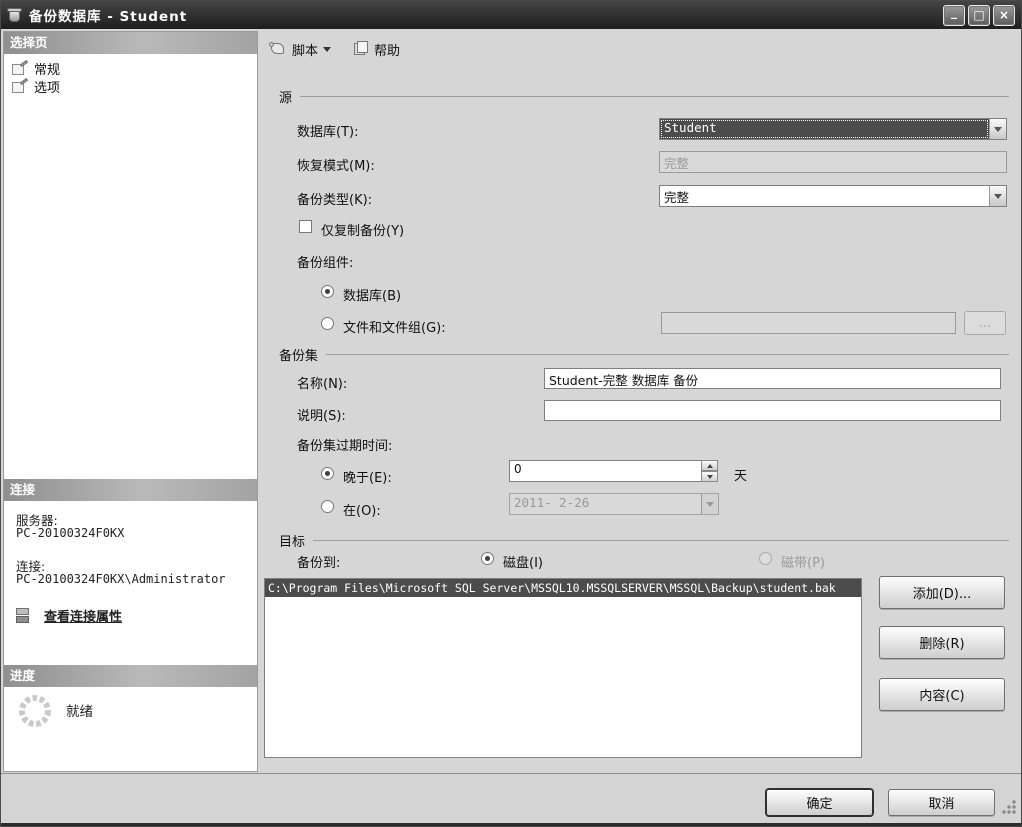 The width and height of the screenshot is (1022, 827). What do you see at coordinates (14, 15) in the screenshot?
I see `database-icon` at bounding box center [14, 15].